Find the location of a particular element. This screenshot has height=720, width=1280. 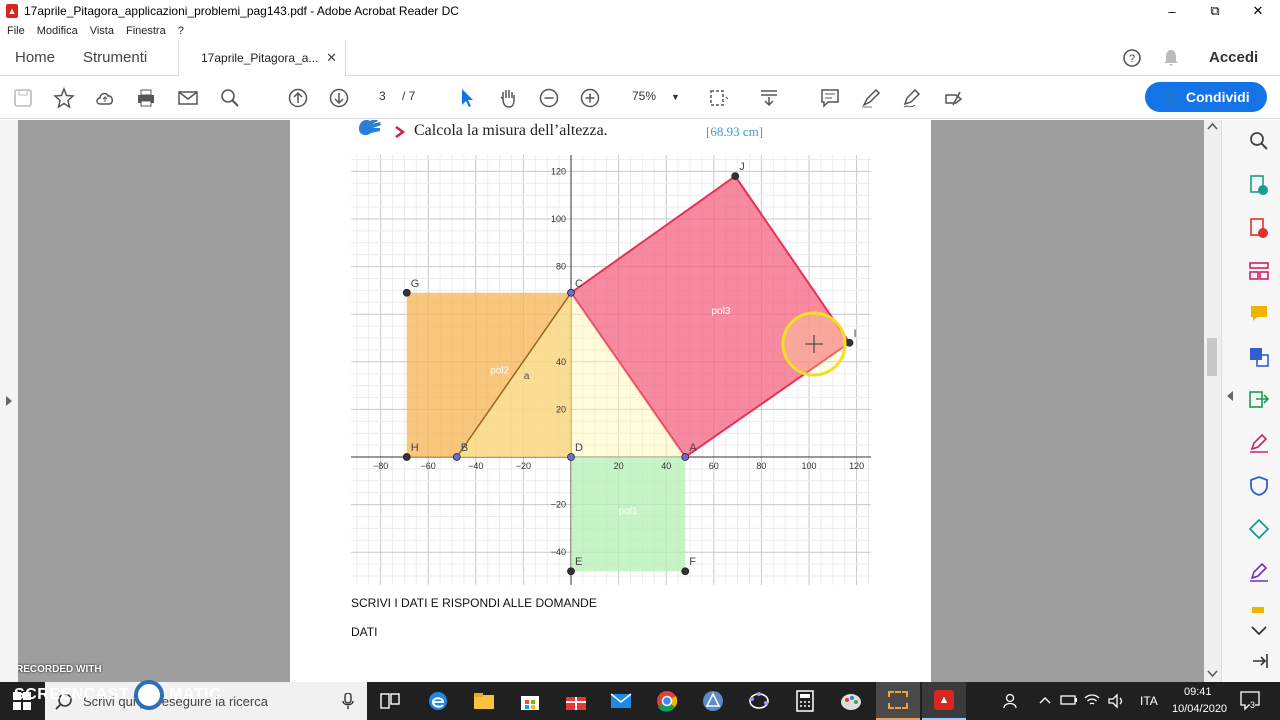

microphone-icon is located at coordinates (348, 701).